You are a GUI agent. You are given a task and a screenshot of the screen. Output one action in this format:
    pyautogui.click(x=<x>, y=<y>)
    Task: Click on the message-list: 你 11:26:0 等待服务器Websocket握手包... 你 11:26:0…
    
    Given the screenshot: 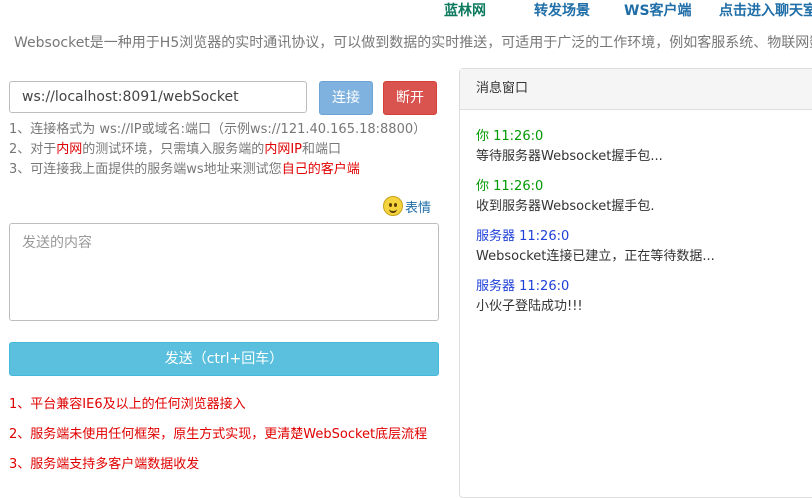 What is the action you would take?
    pyautogui.click(x=595, y=227)
    